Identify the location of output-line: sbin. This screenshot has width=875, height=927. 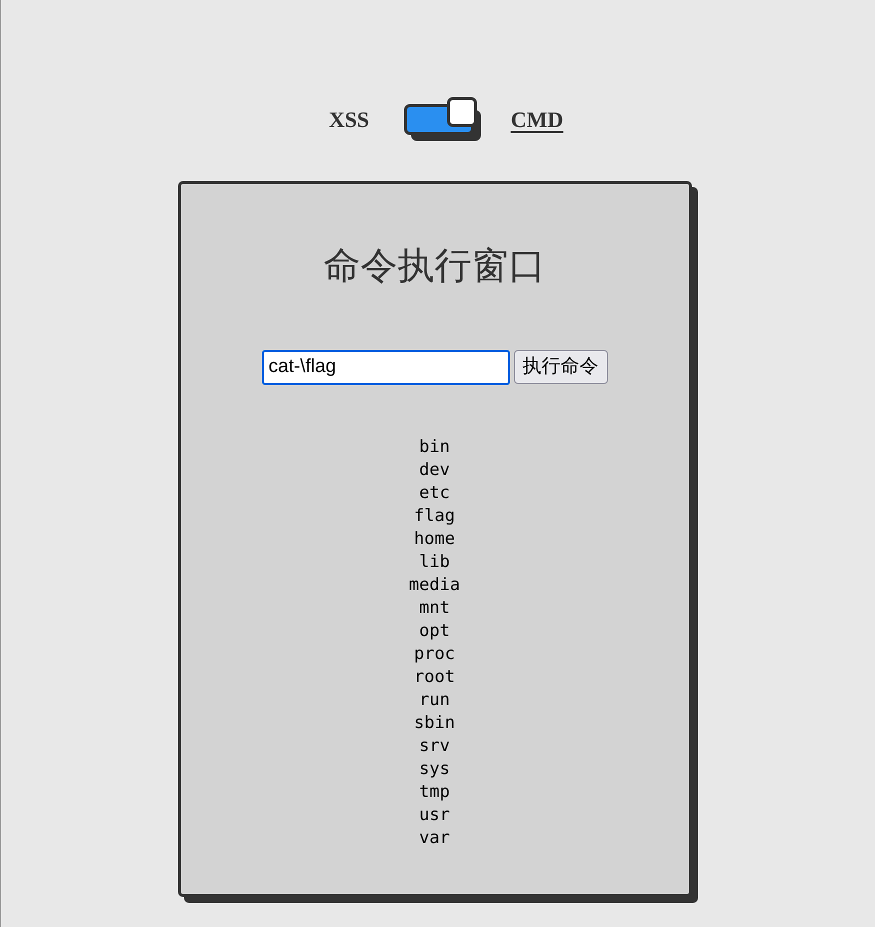
(434, 723).